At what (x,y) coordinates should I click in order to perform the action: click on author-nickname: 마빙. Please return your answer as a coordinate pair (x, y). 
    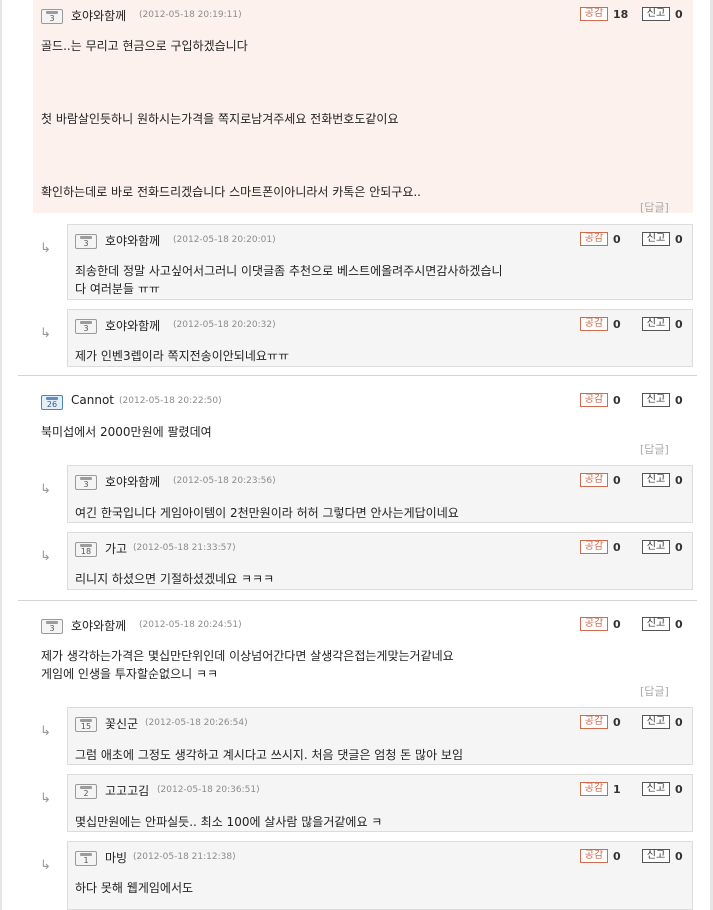
    Looking at the image, I should click on (116, 857).